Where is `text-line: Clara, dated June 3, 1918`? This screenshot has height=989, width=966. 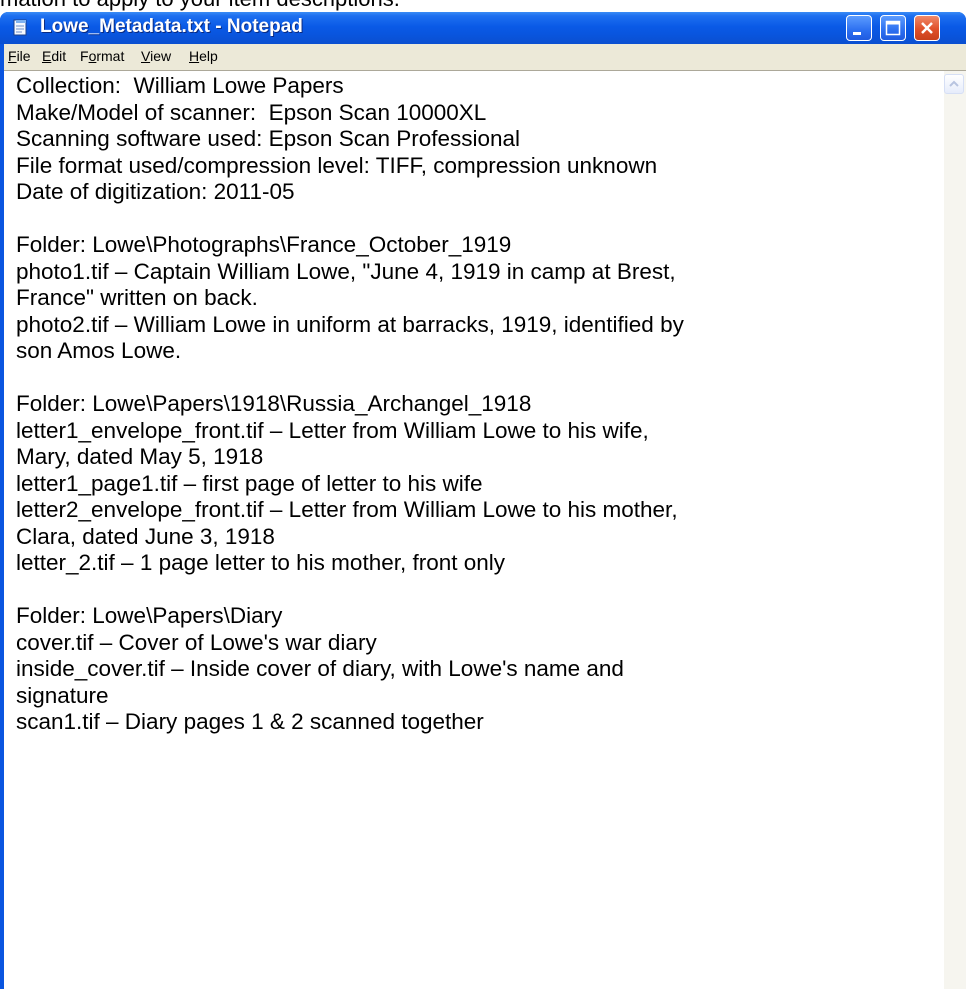
text-line: Clara, dated June 3, 1918 is located at coordinates (145, 536).